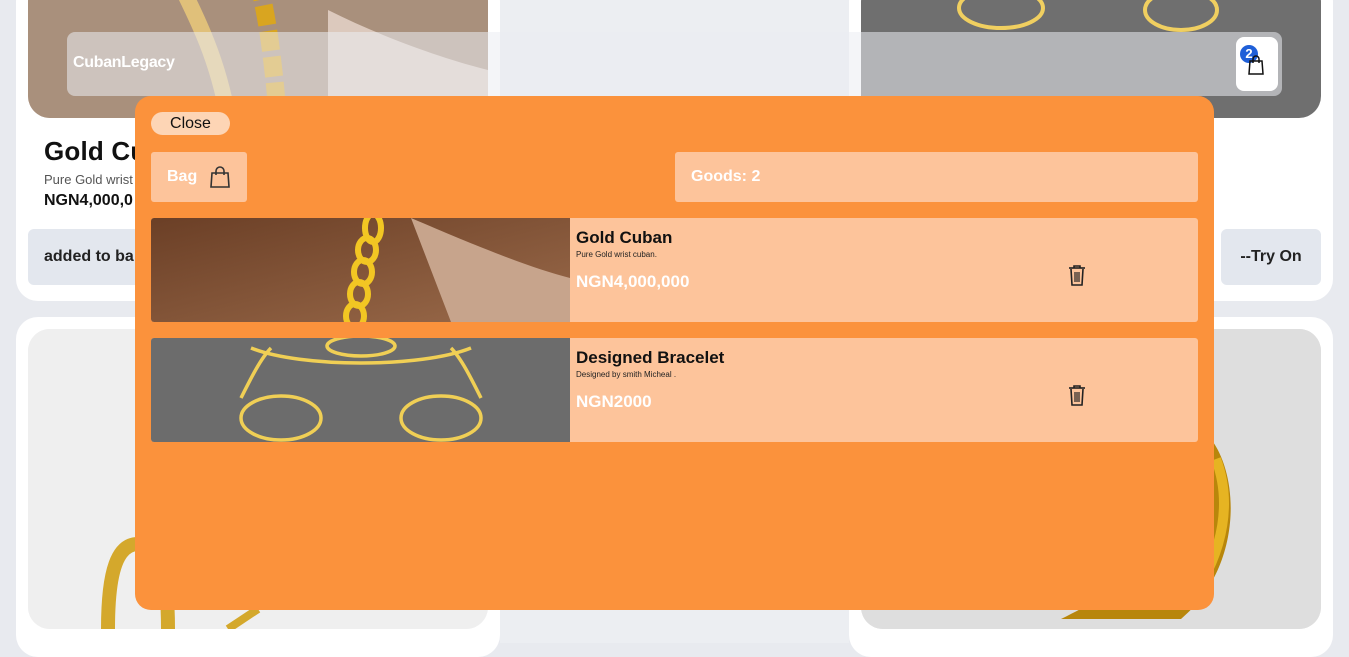 This screenshot has height=657, width=1349. I want to click on bag-tab: Bag, so click(199, 177).